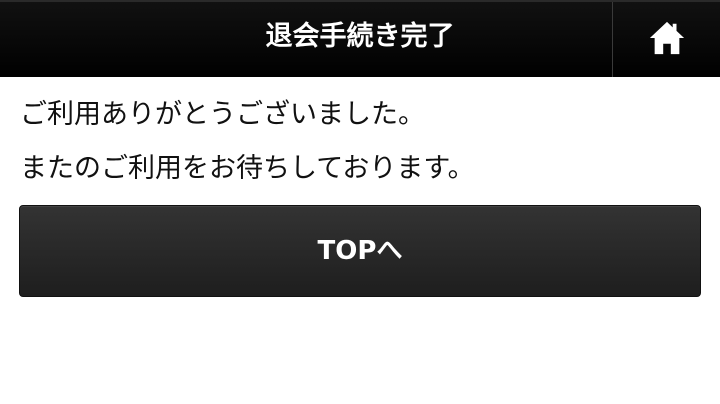 Image resolution: width=720 pixels, height=404 pixels. I want to click on thank-you-message: ご利用ありがとうございました。, so click(222, 114).